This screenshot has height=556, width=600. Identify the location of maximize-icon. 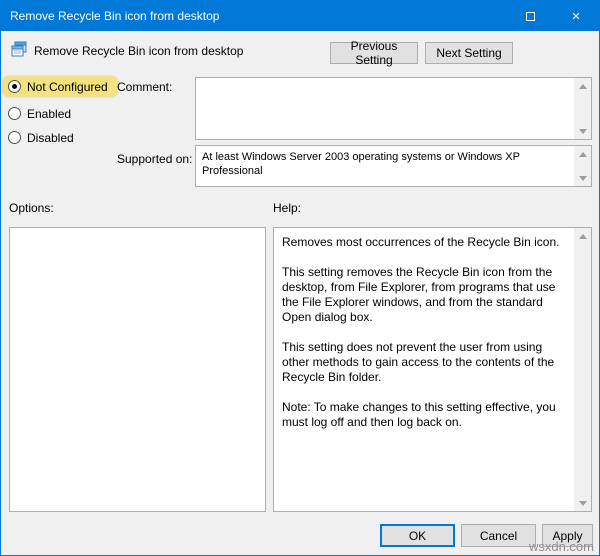
(530, 16).